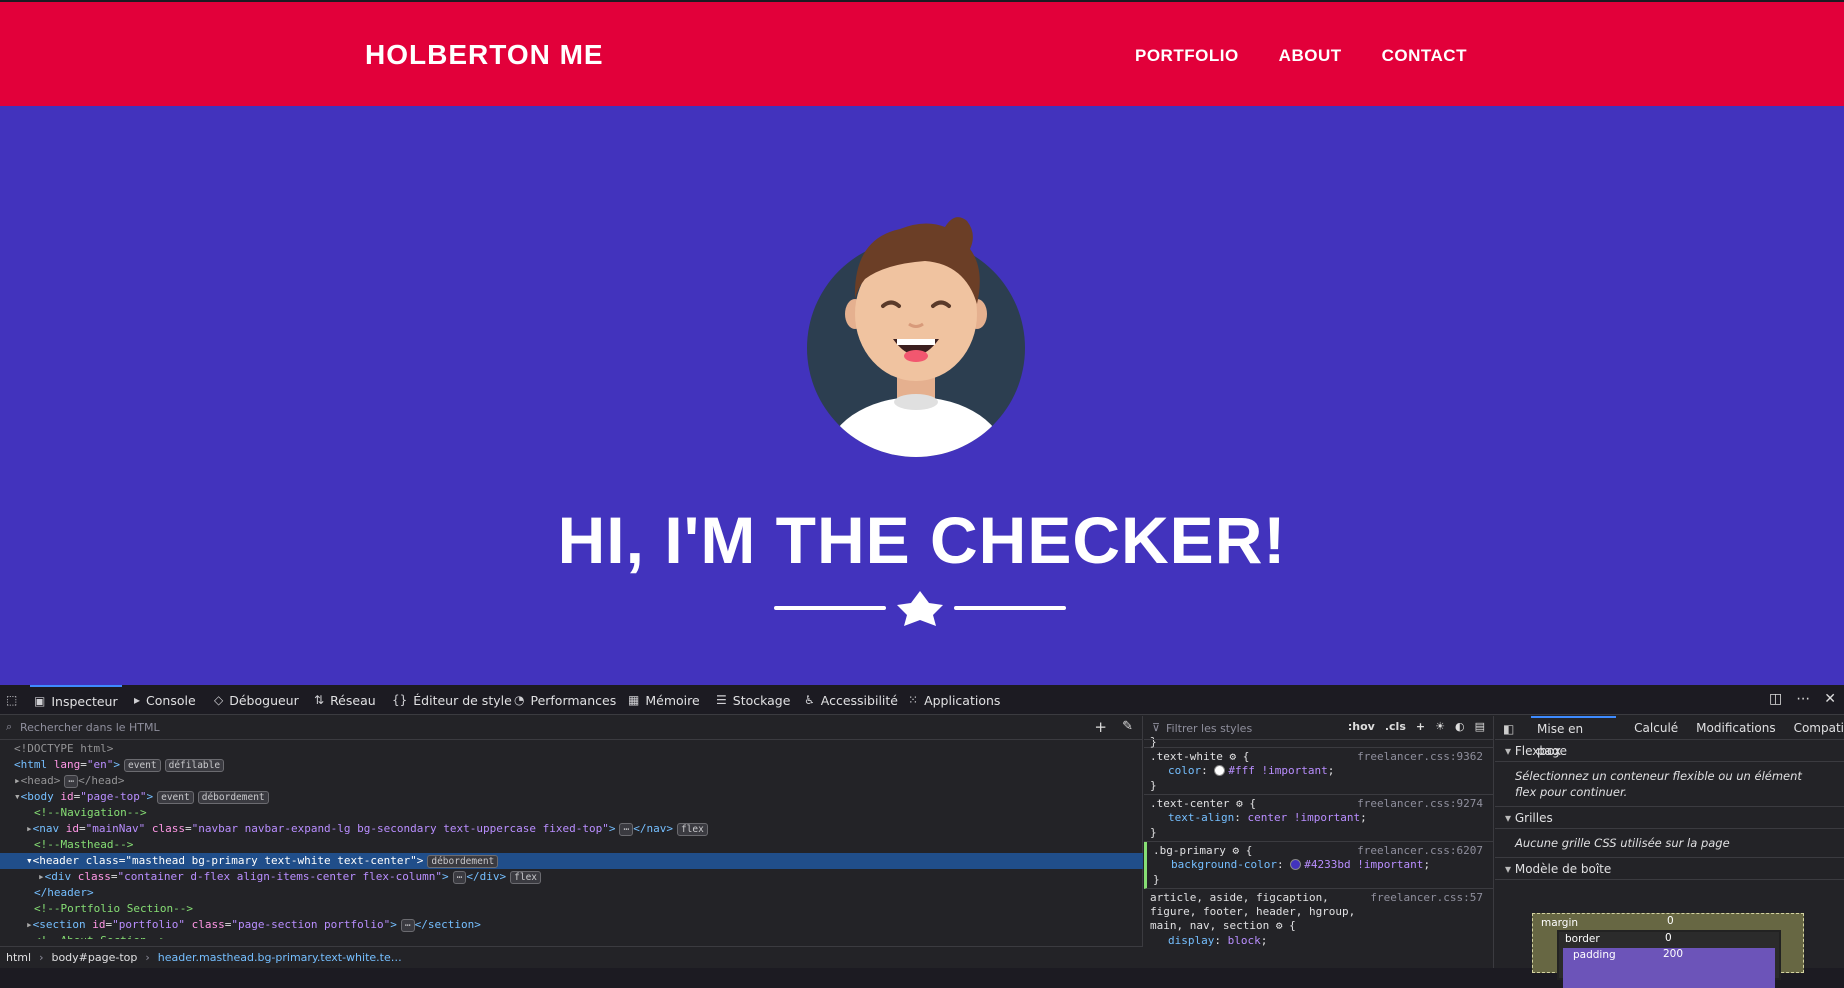  I want to click on rule-close: }, so click(1318, 743).